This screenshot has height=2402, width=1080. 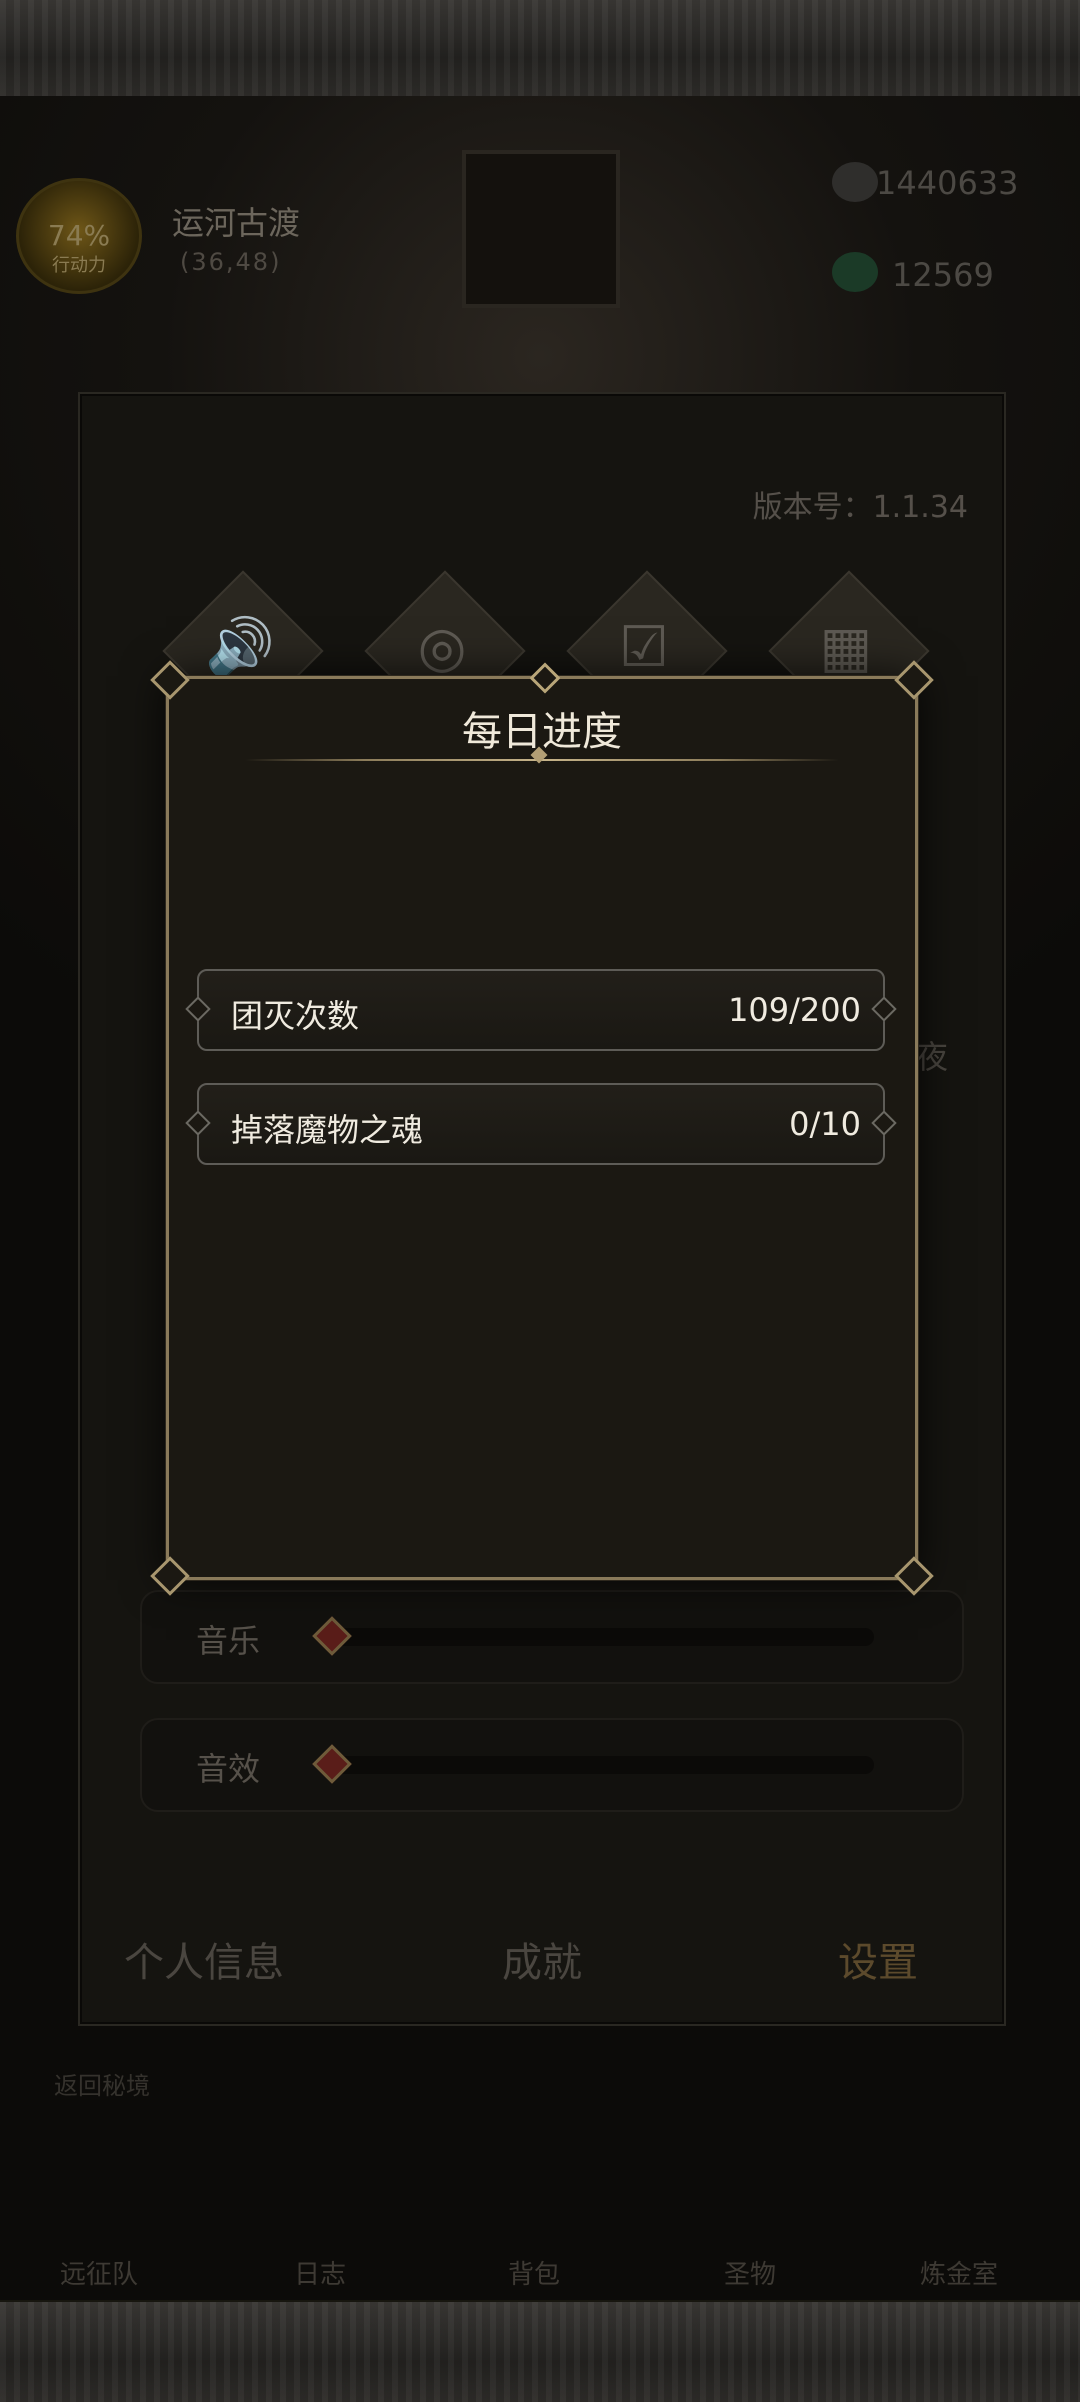 I want to click on currency-silver: 1440633, so click(x=947, y=183).